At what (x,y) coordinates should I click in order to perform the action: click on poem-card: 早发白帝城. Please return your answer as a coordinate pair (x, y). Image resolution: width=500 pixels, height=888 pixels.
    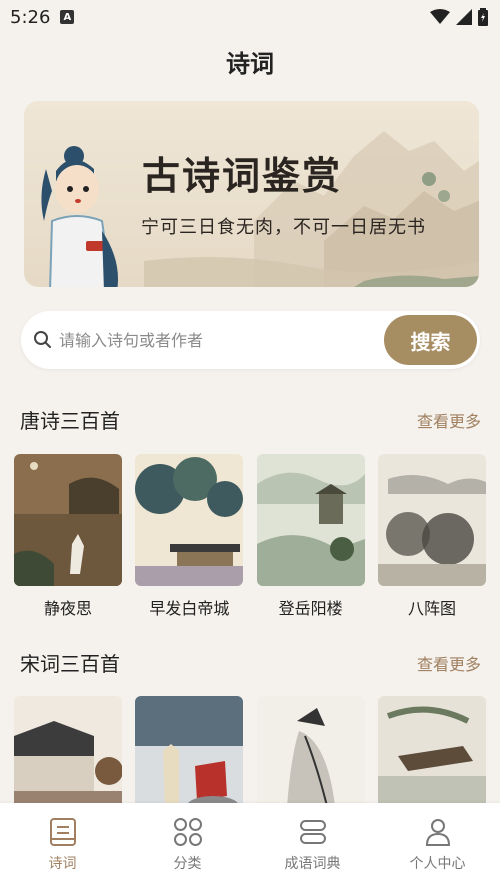
    Looking at the image, I should click on (189, 536).